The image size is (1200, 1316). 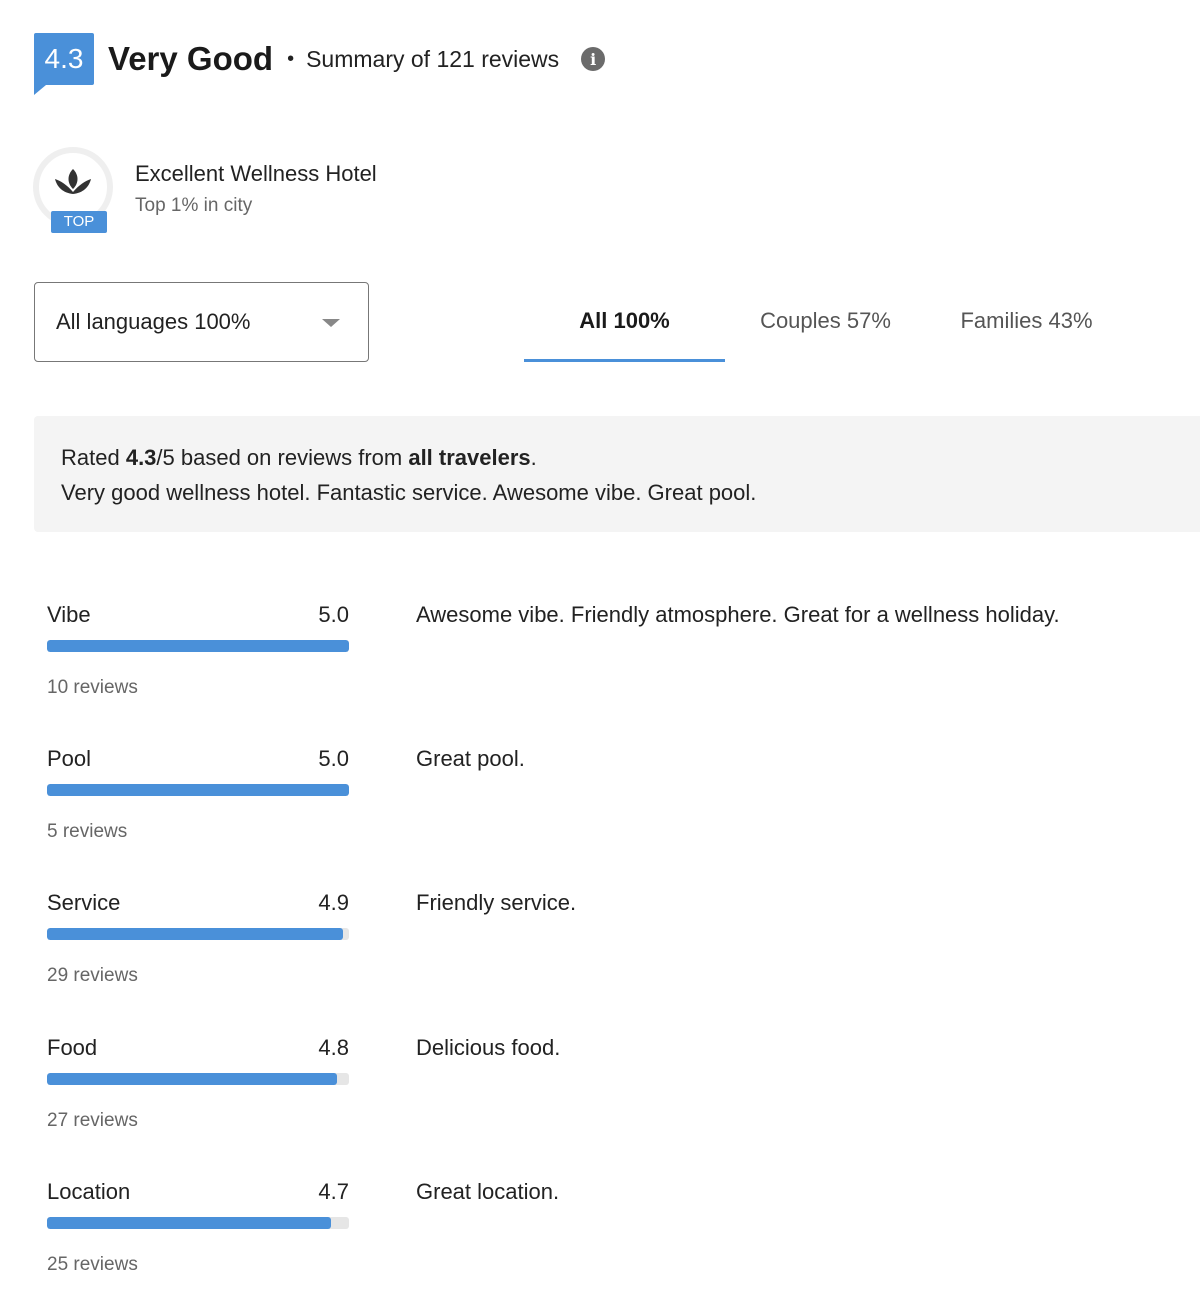 What do you see at coordinates (333, 902) in the screenshot?
I see `category-score: 4.9` at bounding box center [333, 902].